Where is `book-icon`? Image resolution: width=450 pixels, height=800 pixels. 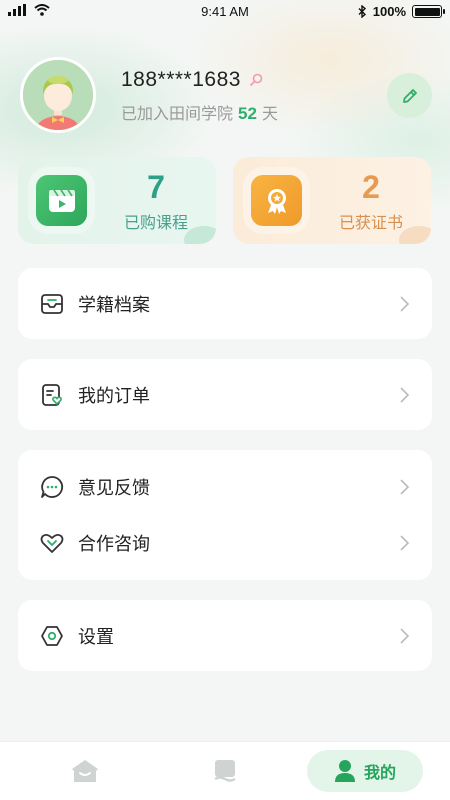 book-icon is located at coordinates (225, 771).